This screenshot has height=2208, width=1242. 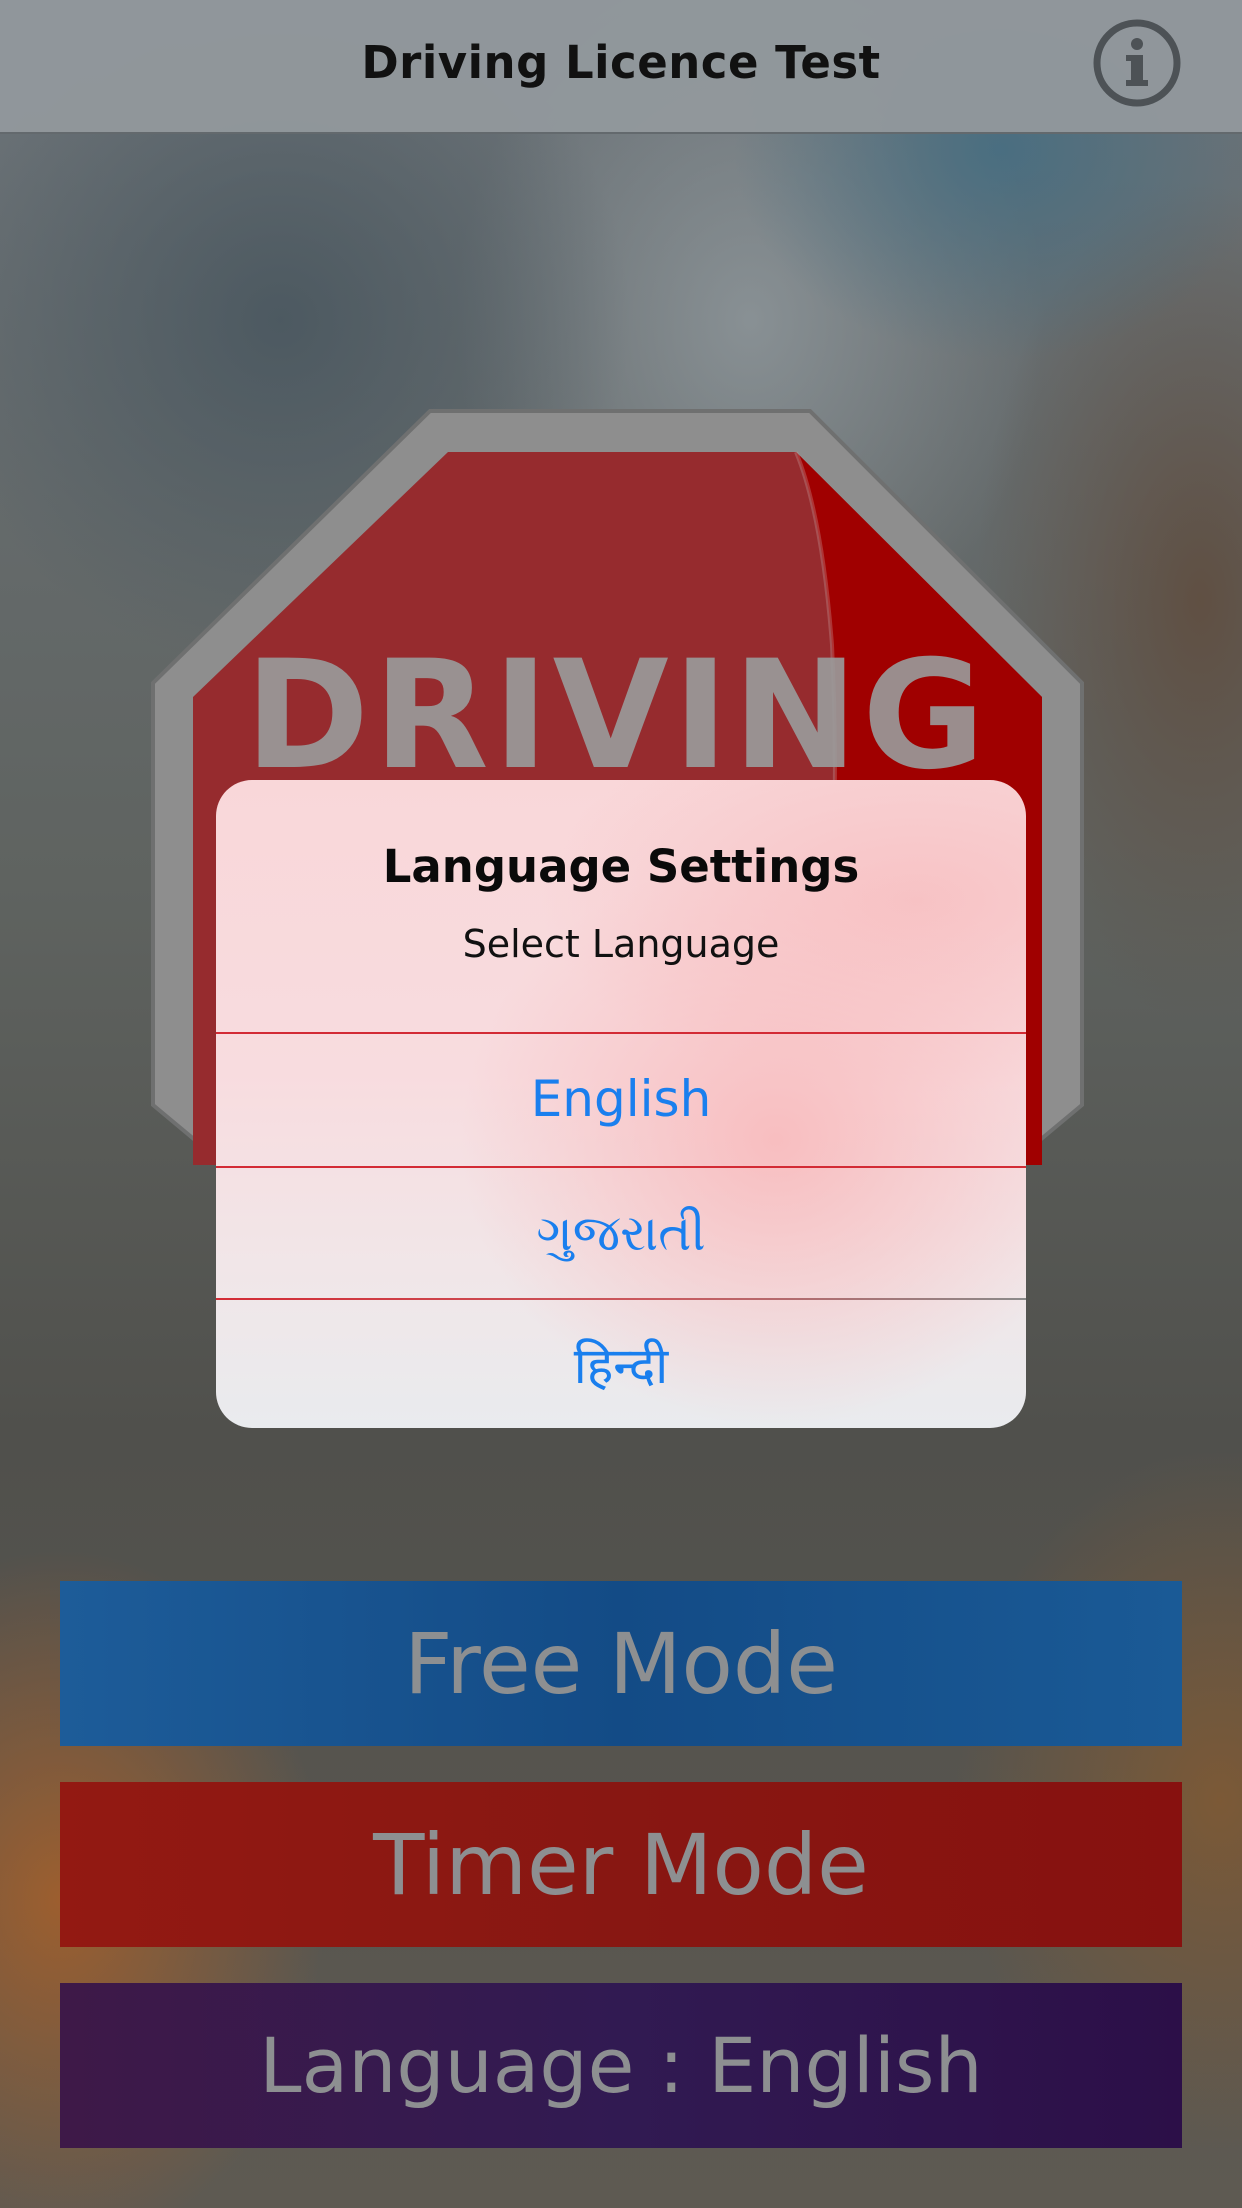 What do you see at coordinates (617, 716) in the screenshot?
I see `sign-text: DRIVING` at bounding box center [617, 716].